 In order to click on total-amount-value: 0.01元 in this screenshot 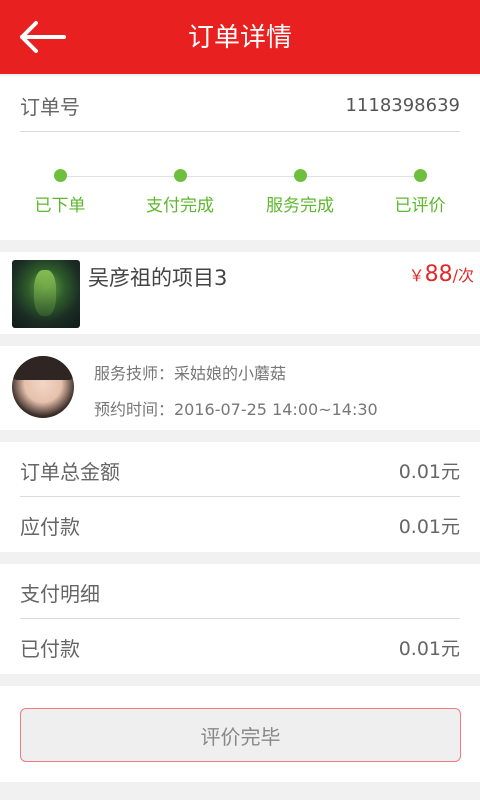, I will do `click(429, 471)`.